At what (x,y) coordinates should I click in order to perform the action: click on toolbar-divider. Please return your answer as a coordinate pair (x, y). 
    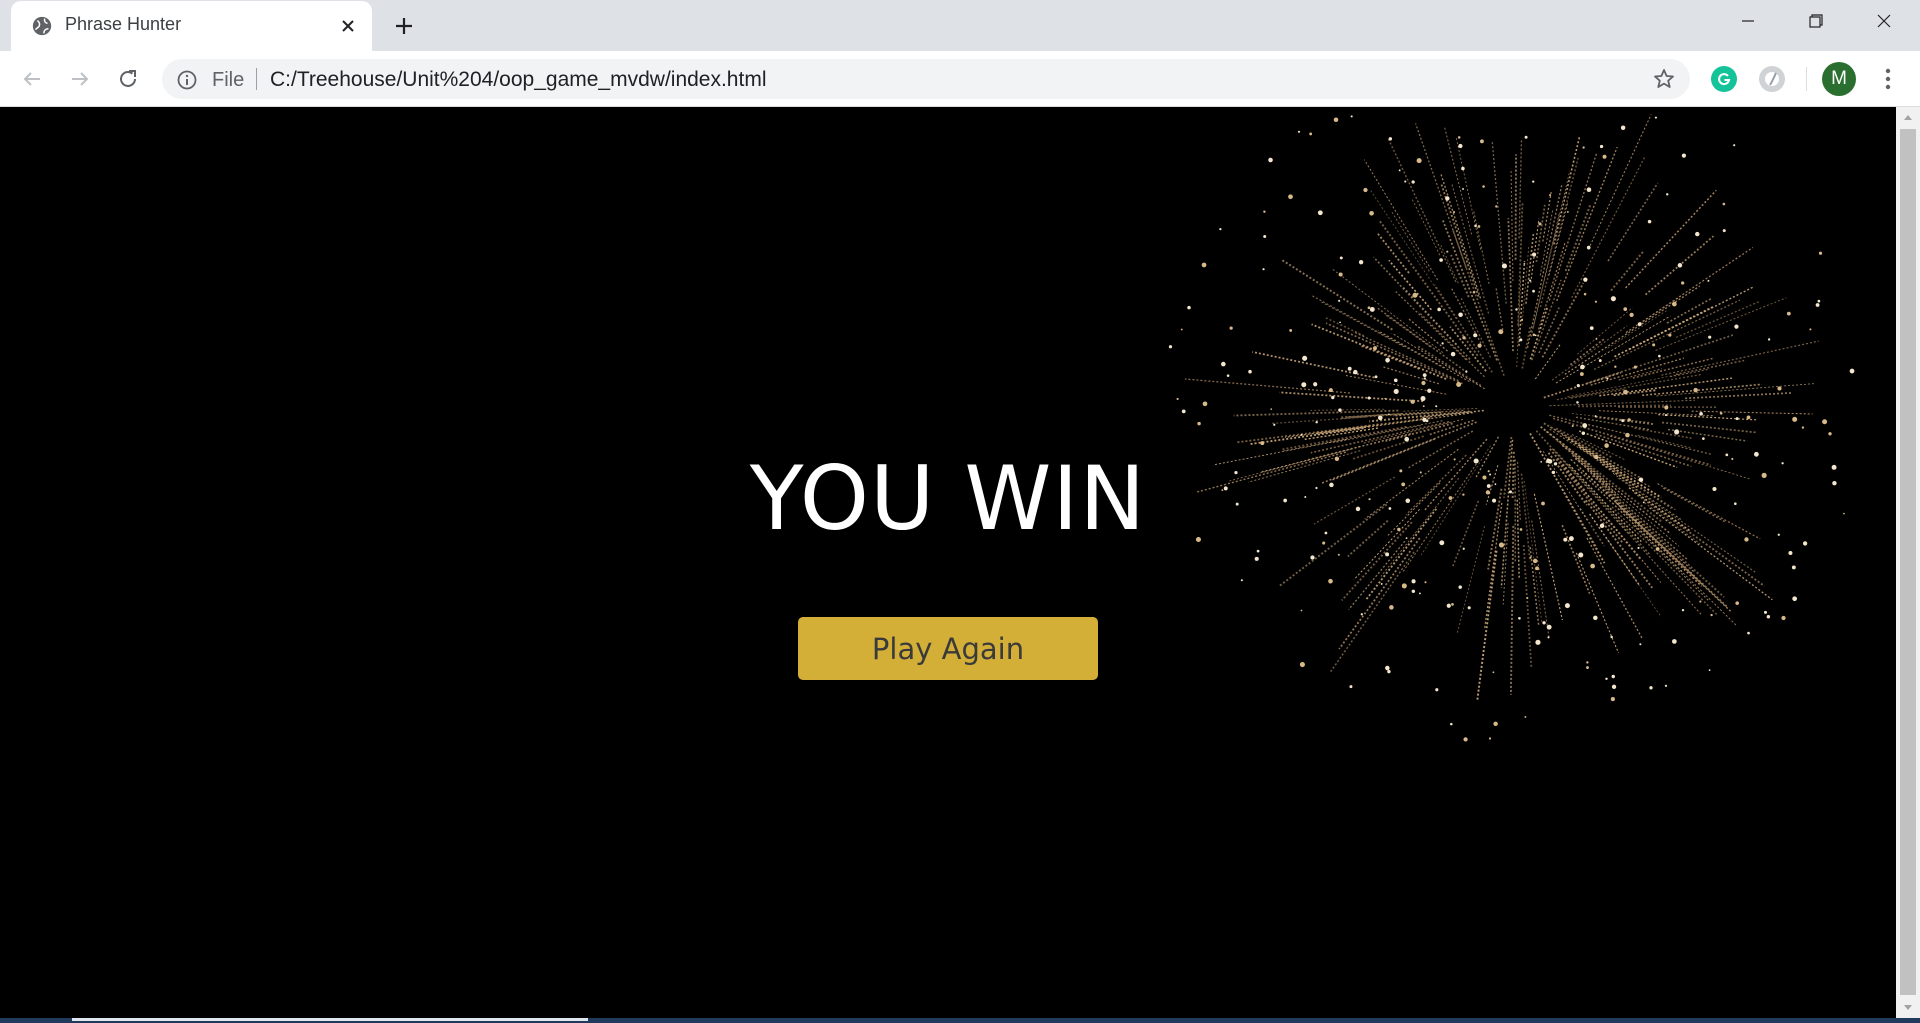
    Looking at the image, I should click on (1806, 79).